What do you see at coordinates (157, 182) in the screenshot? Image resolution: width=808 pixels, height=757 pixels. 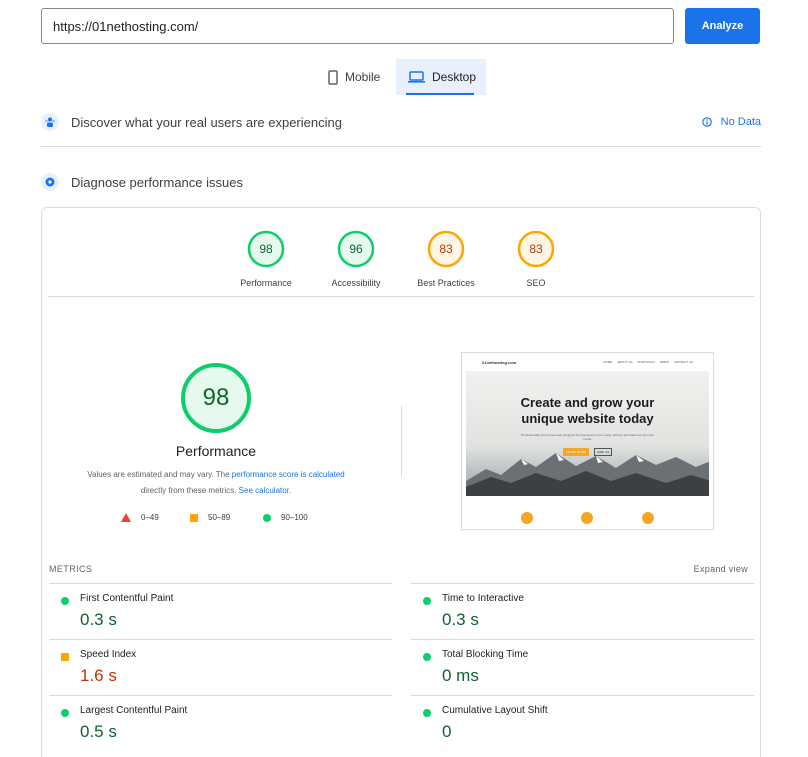 I see `lab-data-title: Diagnose performance issues` at bounding box center [157, 182].